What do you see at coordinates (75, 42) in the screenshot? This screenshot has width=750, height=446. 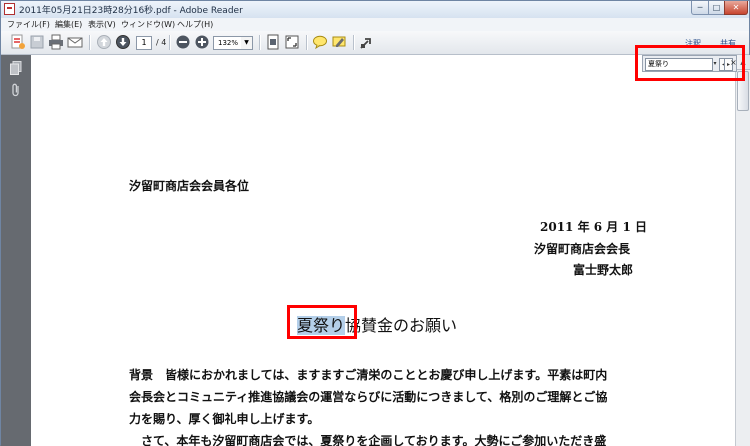 I see `email-icon` at bounding box center [75, 42].